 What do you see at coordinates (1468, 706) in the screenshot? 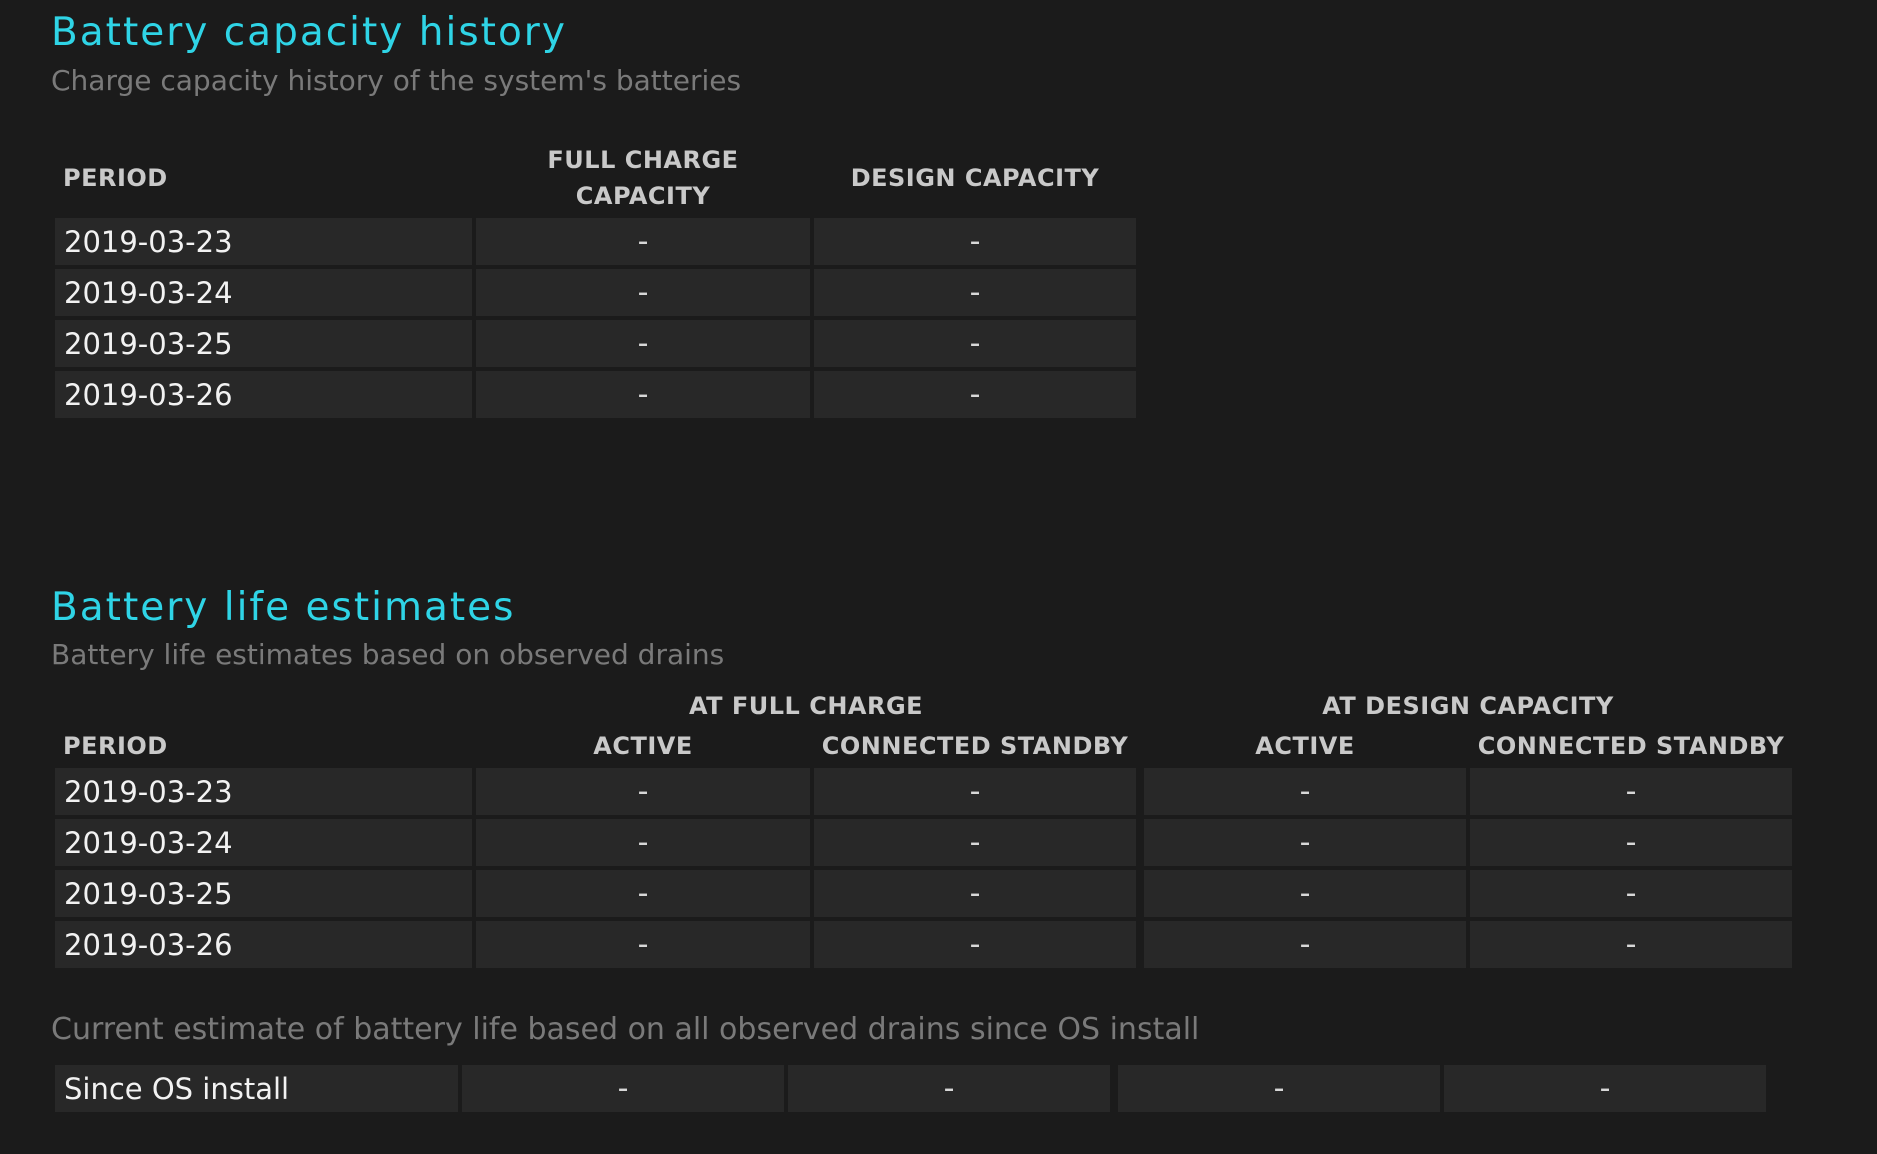
I see `group-header-design-capacity: AT DESIGN CAPACITY` at bounding box center [1468, 706].